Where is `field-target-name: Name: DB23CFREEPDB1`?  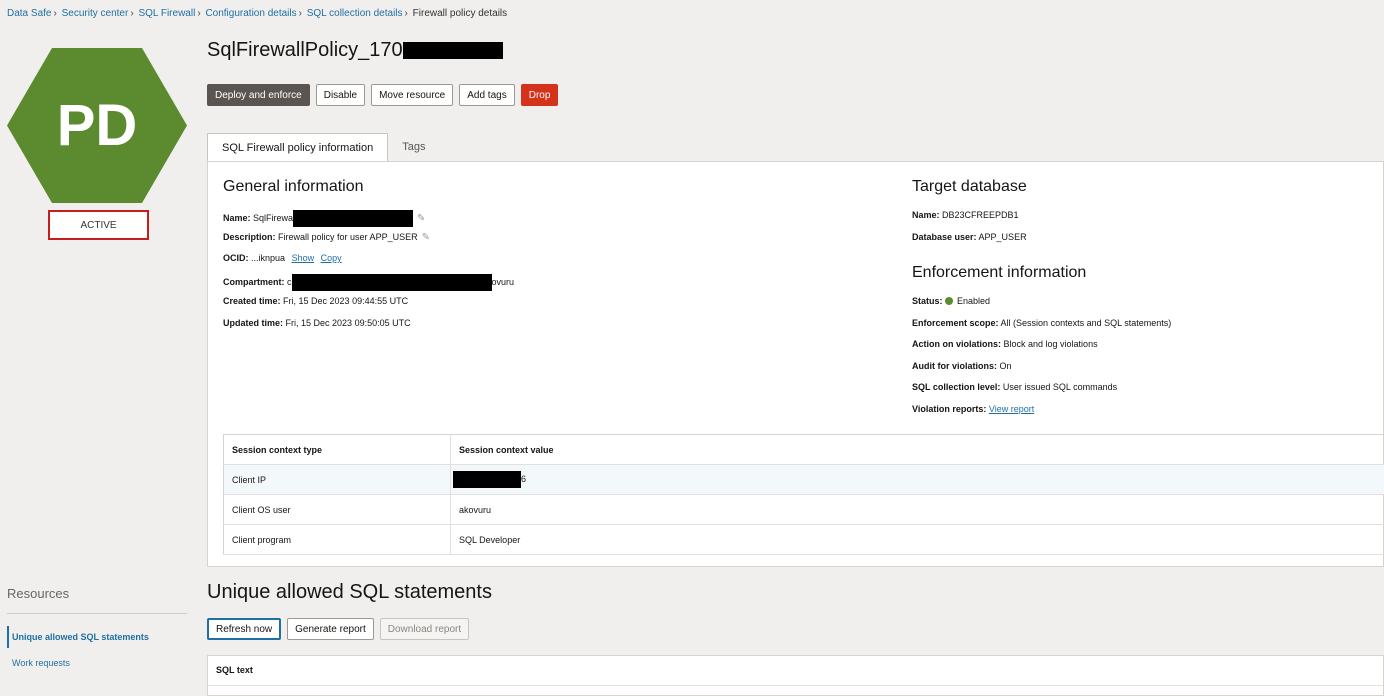 field-target-name: Name: DB23CFREEPDB1 is located at coordinates (965, 215).